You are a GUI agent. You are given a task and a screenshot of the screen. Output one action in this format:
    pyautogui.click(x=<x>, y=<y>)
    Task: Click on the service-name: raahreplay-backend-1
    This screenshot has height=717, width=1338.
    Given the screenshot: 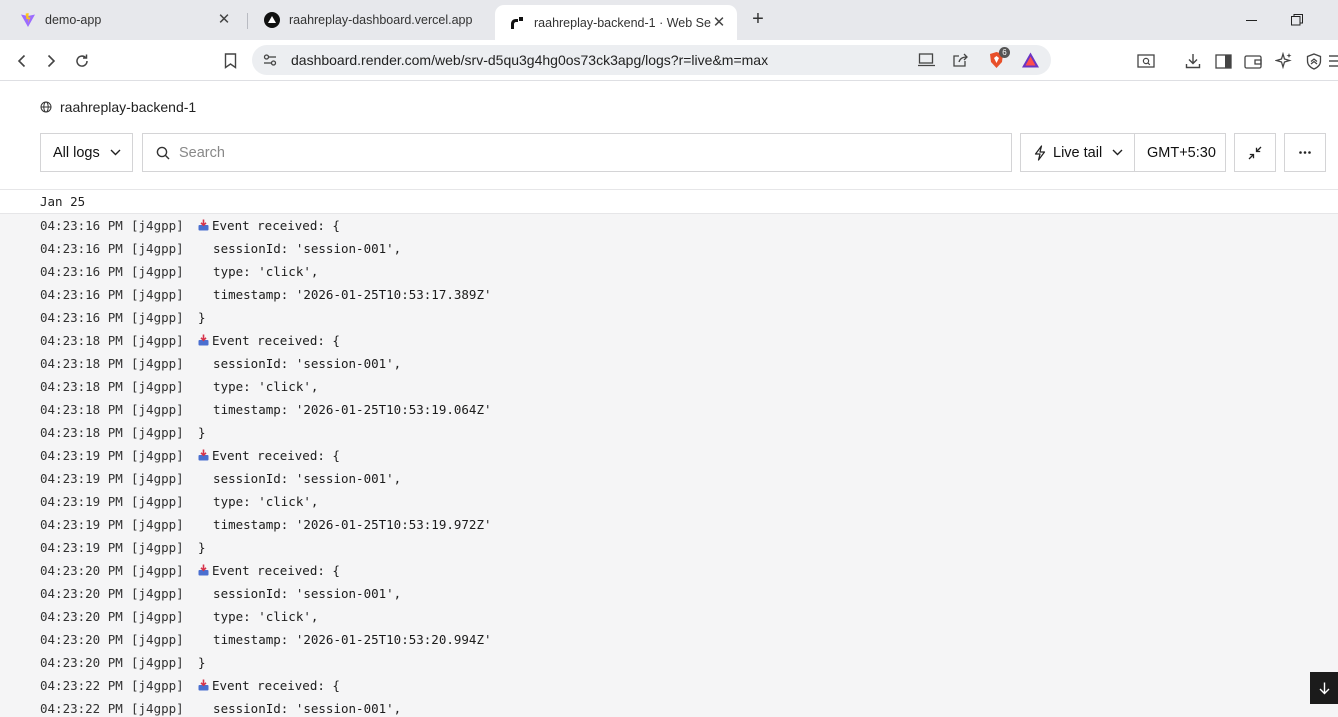 What is the action you would take?
    pyautogui.click(x=128, y=107)
    